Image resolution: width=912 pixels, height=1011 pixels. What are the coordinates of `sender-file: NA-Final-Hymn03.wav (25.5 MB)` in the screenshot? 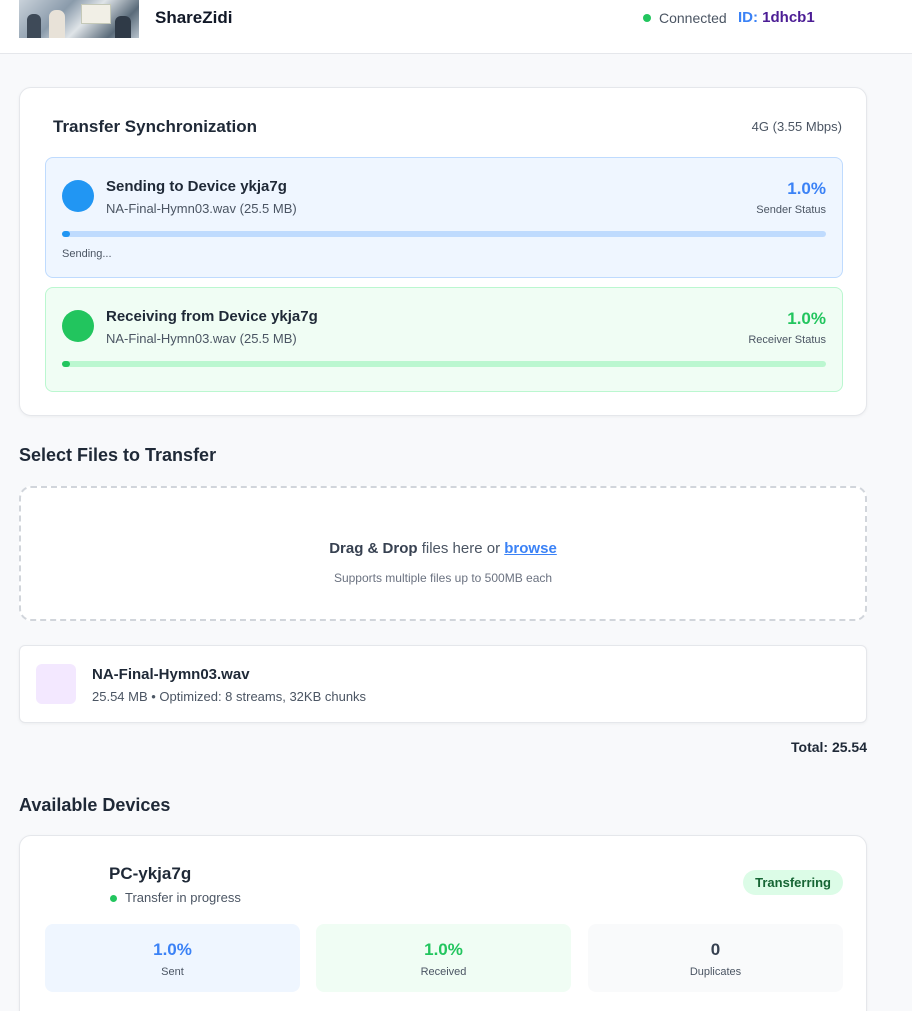 It's located at (201, 208).